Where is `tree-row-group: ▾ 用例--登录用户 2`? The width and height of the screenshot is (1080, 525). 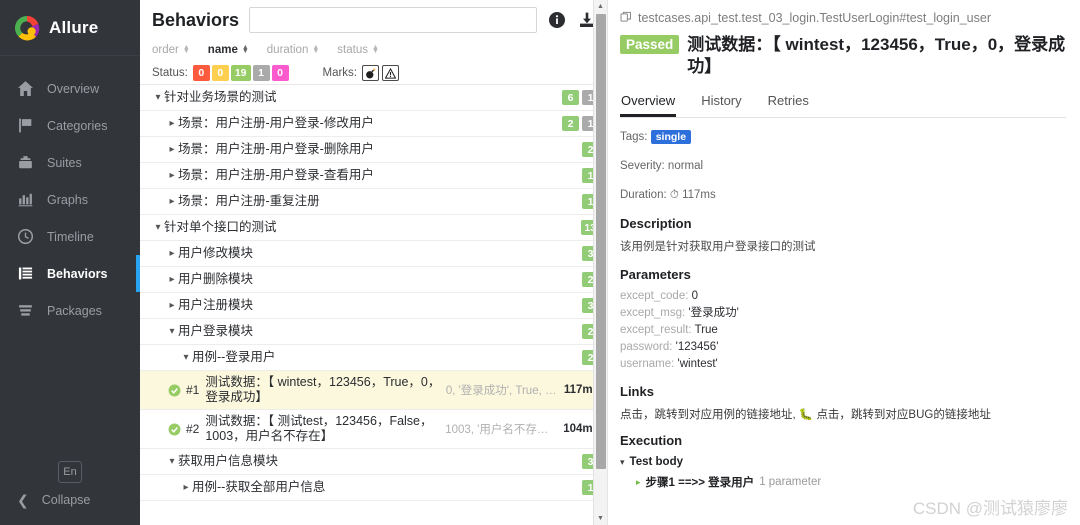
tree-row-group: ▾ 用例--登录用户 2 is located at coordinates (373, 358).